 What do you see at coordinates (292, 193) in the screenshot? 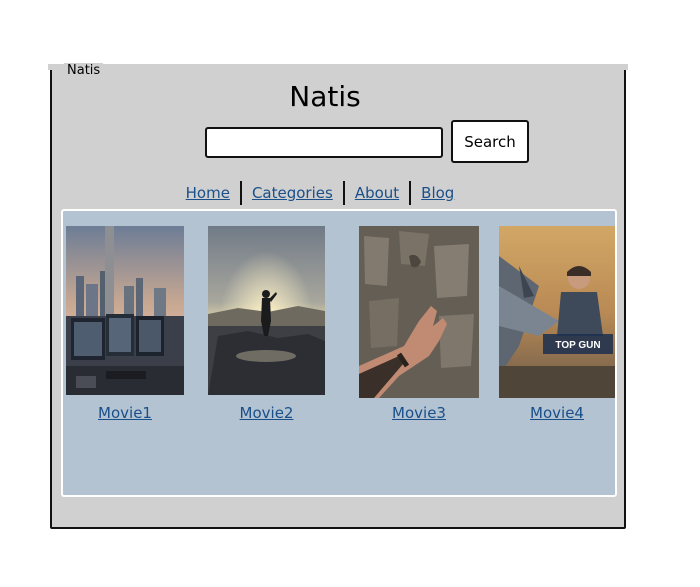
I see `nav-link-categories: Categories` at bounding box center [292, 193].